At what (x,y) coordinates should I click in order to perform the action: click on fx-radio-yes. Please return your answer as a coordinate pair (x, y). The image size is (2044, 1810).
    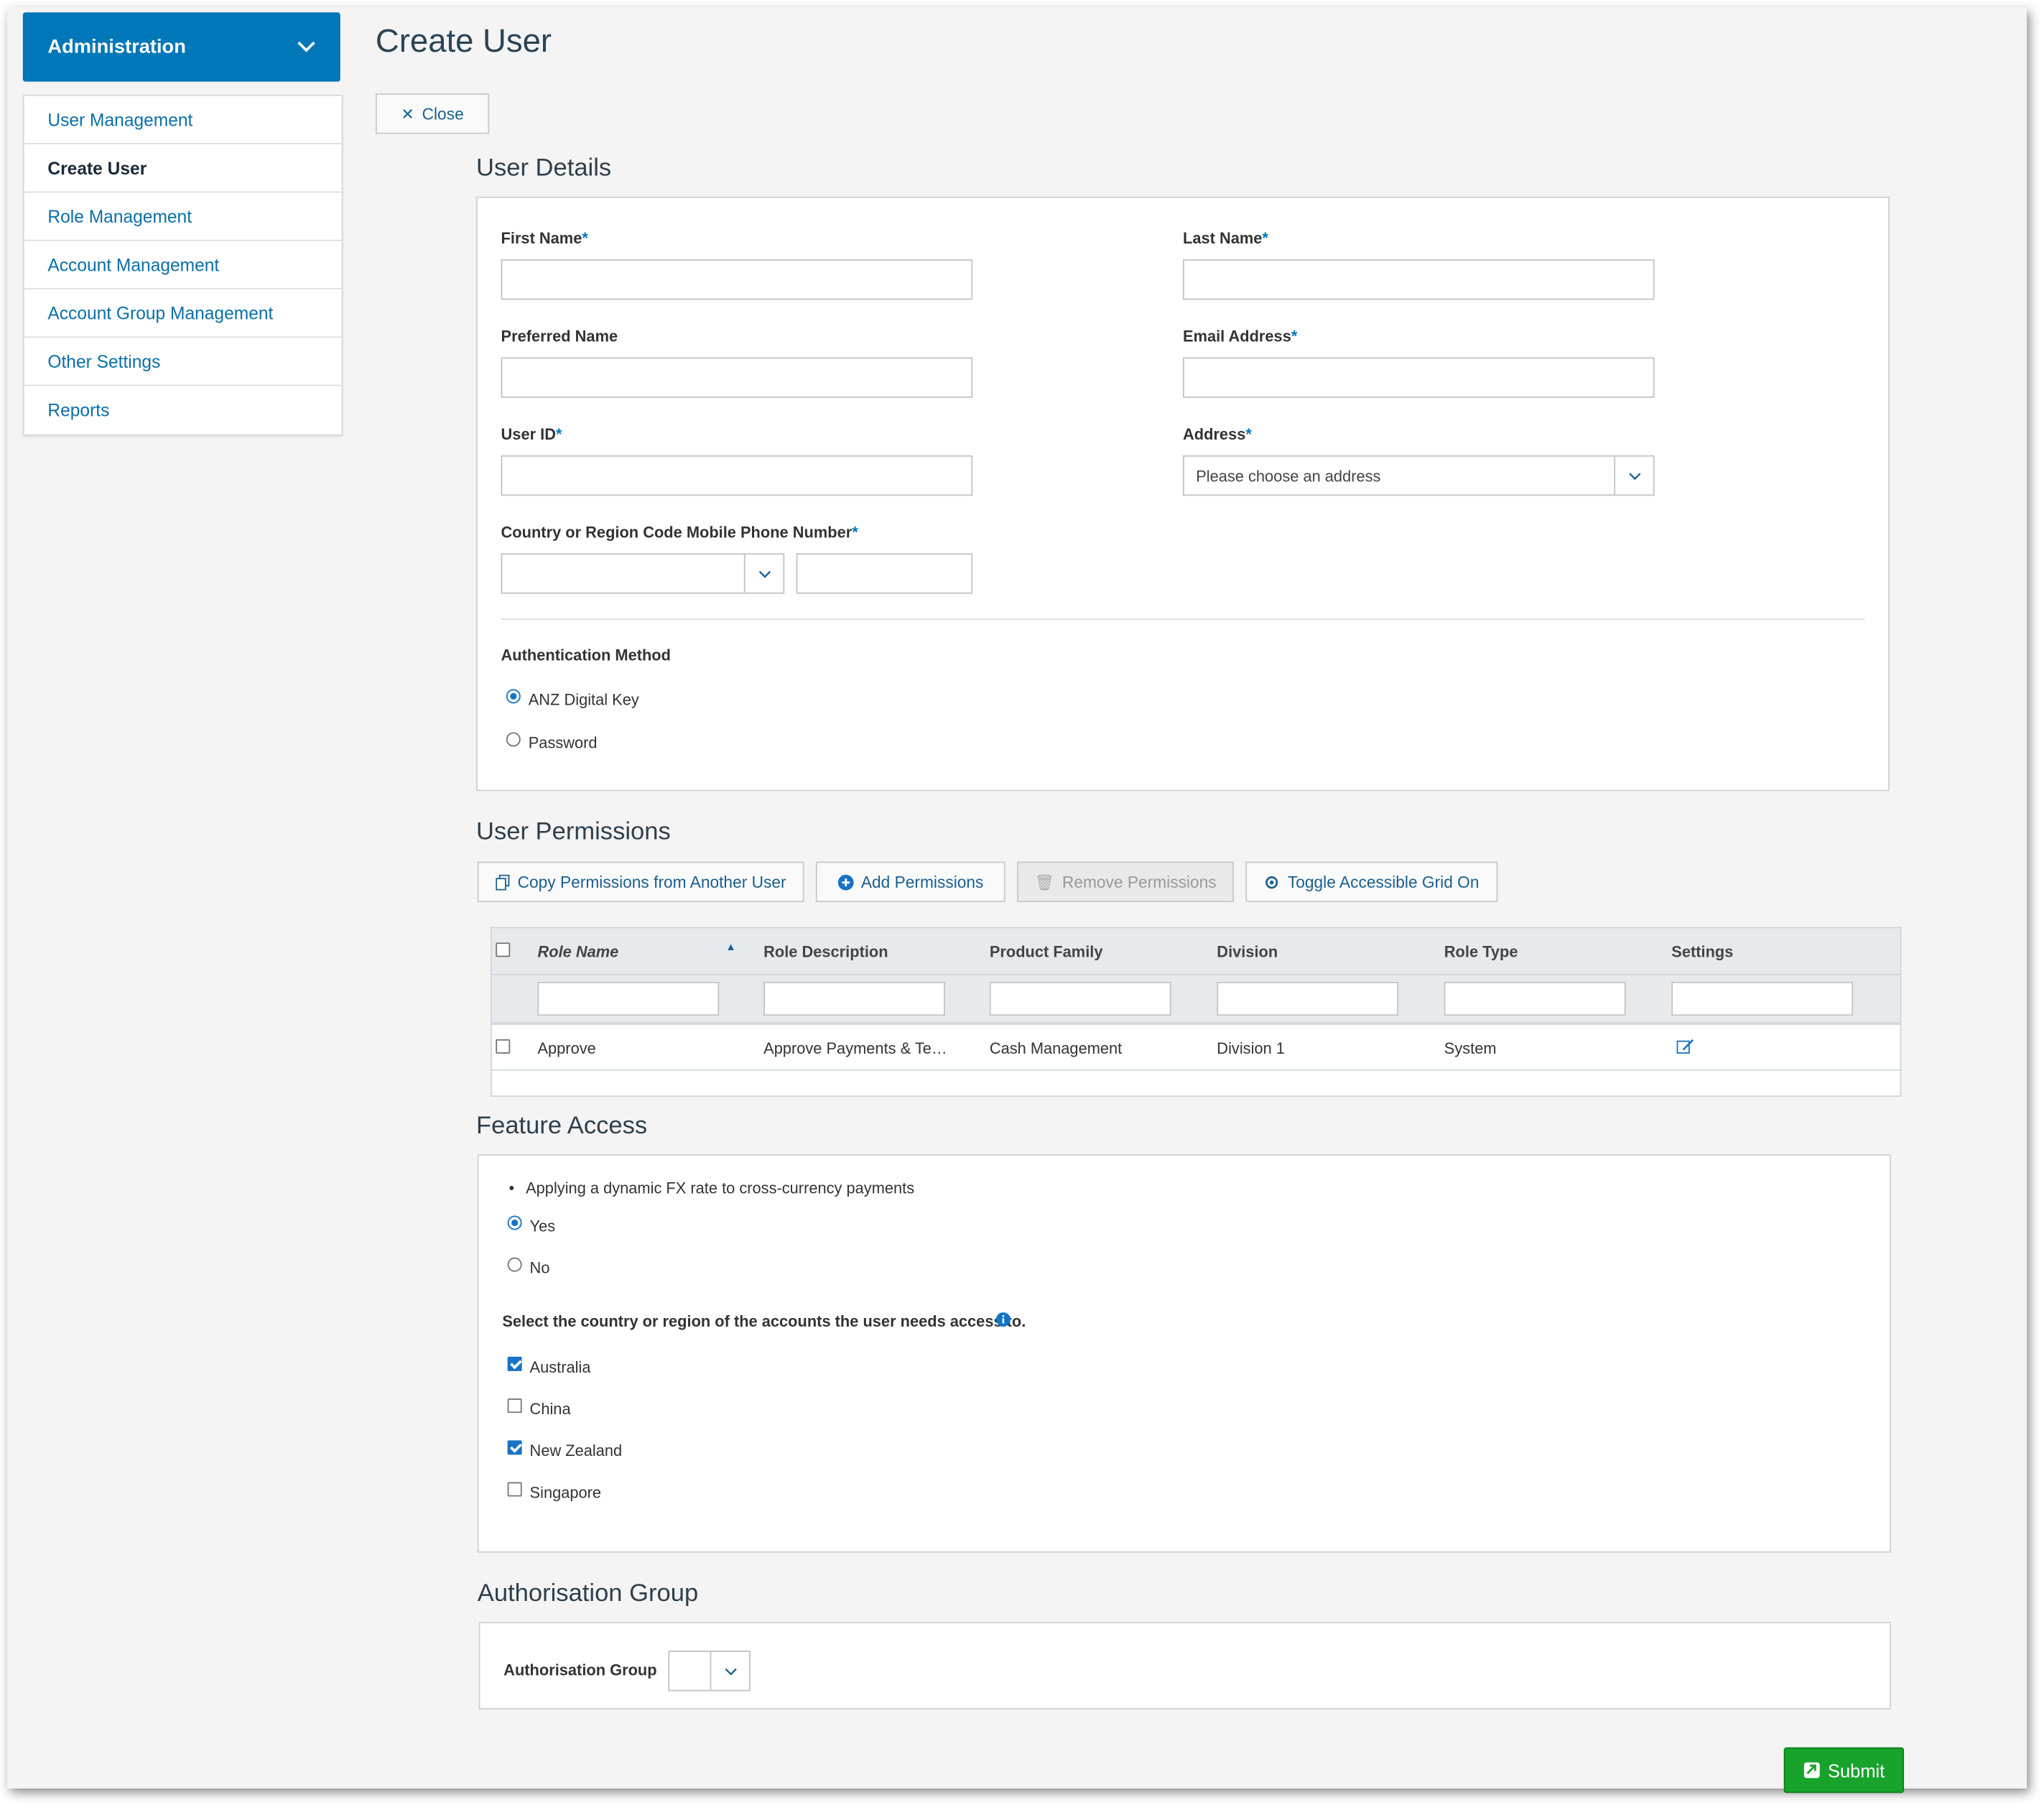
    Looking at the image, I should click on (514, 1222).